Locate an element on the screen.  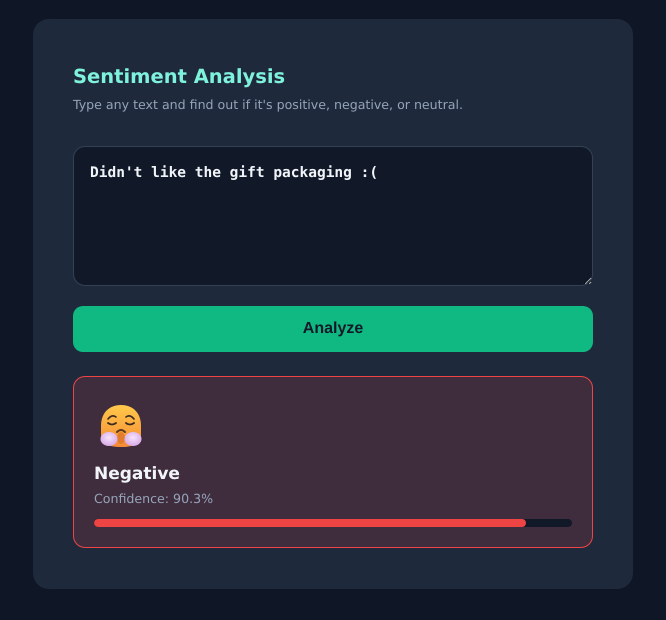
page-subtitle: Type any text and find out if it's positive, negative, or neutral. is located at coordinates (268, 105).